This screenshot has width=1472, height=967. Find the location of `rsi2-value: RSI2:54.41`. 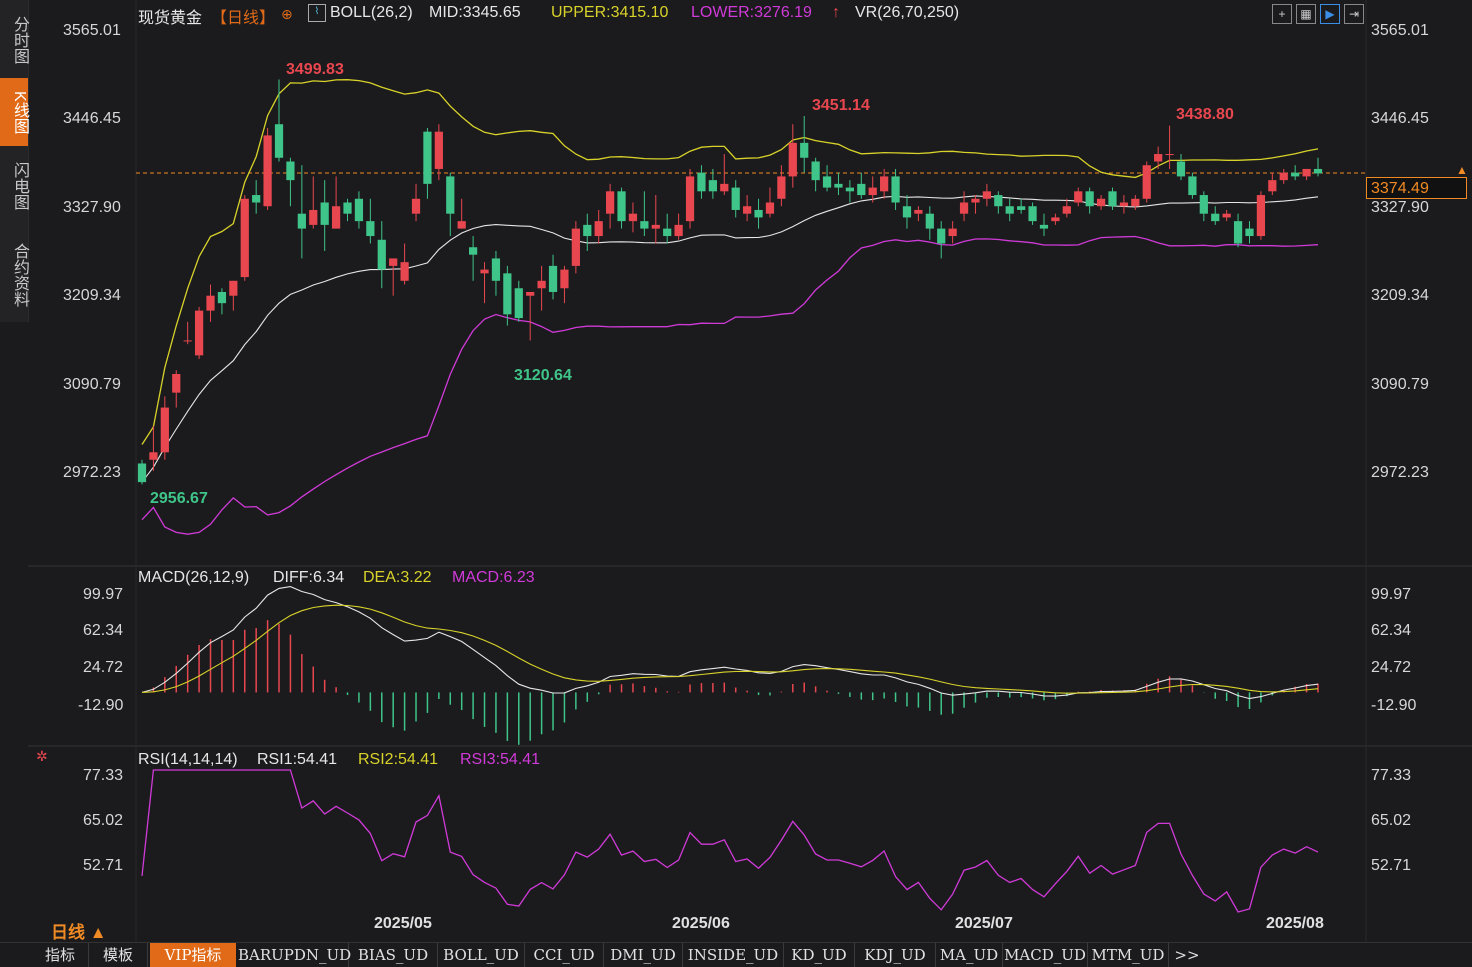

rsi2-value: RSI2:54.41 is located at coordinates (398, 759).